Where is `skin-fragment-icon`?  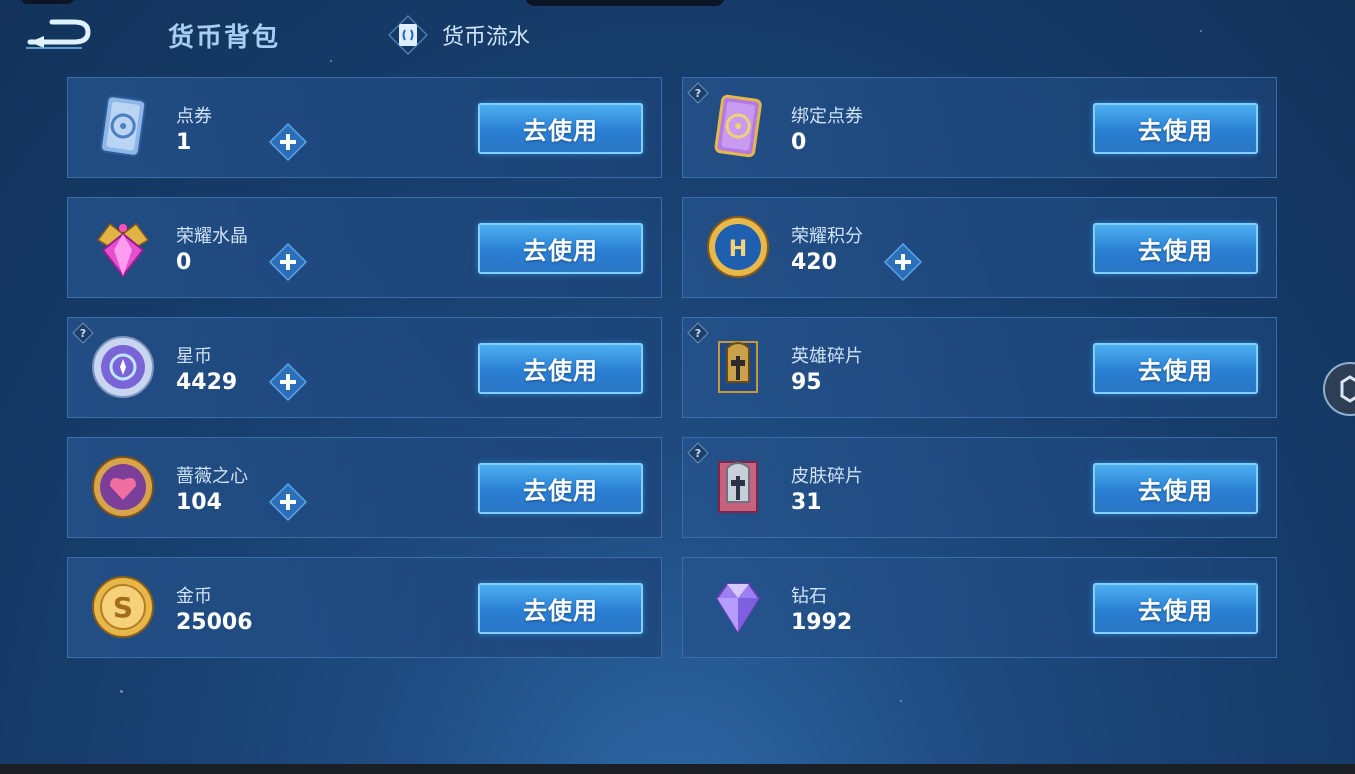 skin-fragment-icon is located at coordinates (738, 487).